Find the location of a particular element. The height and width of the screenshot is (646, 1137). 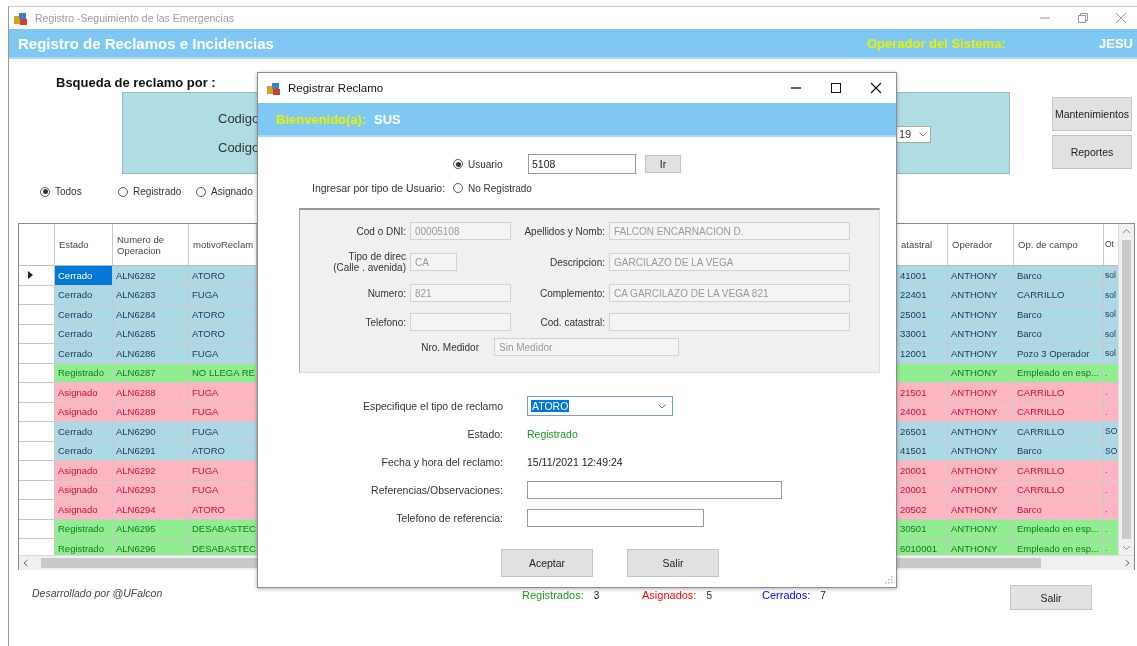

field-label: Descripcion: is located at coordinates (576, 262).